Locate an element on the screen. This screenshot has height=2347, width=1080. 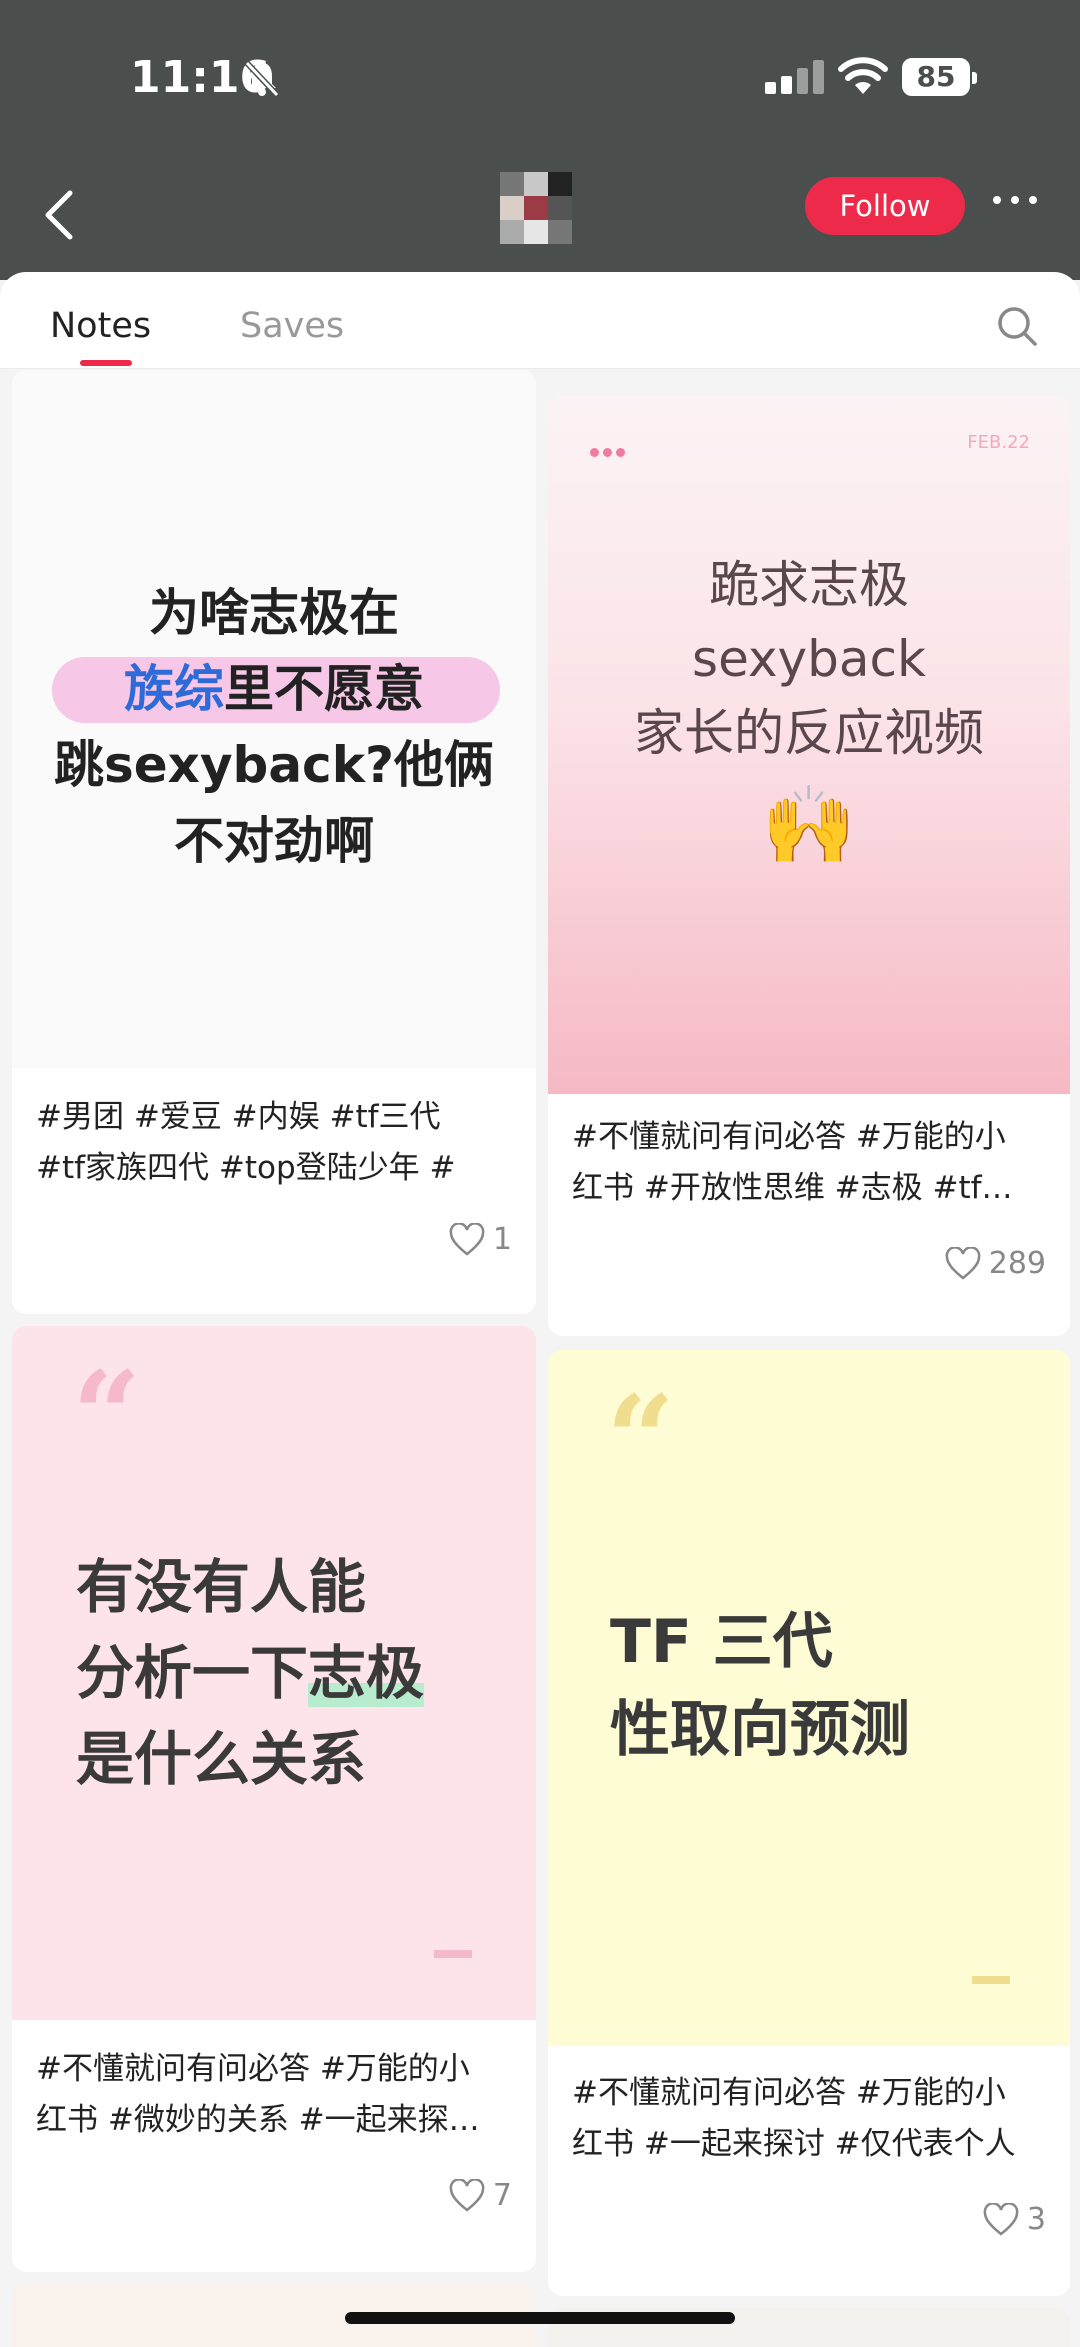
note-caption: #男团 #爱豆 #内娱 #tf三代 #tf家族四代 #top登陆少年 # is located at coordinates (246, 1142).